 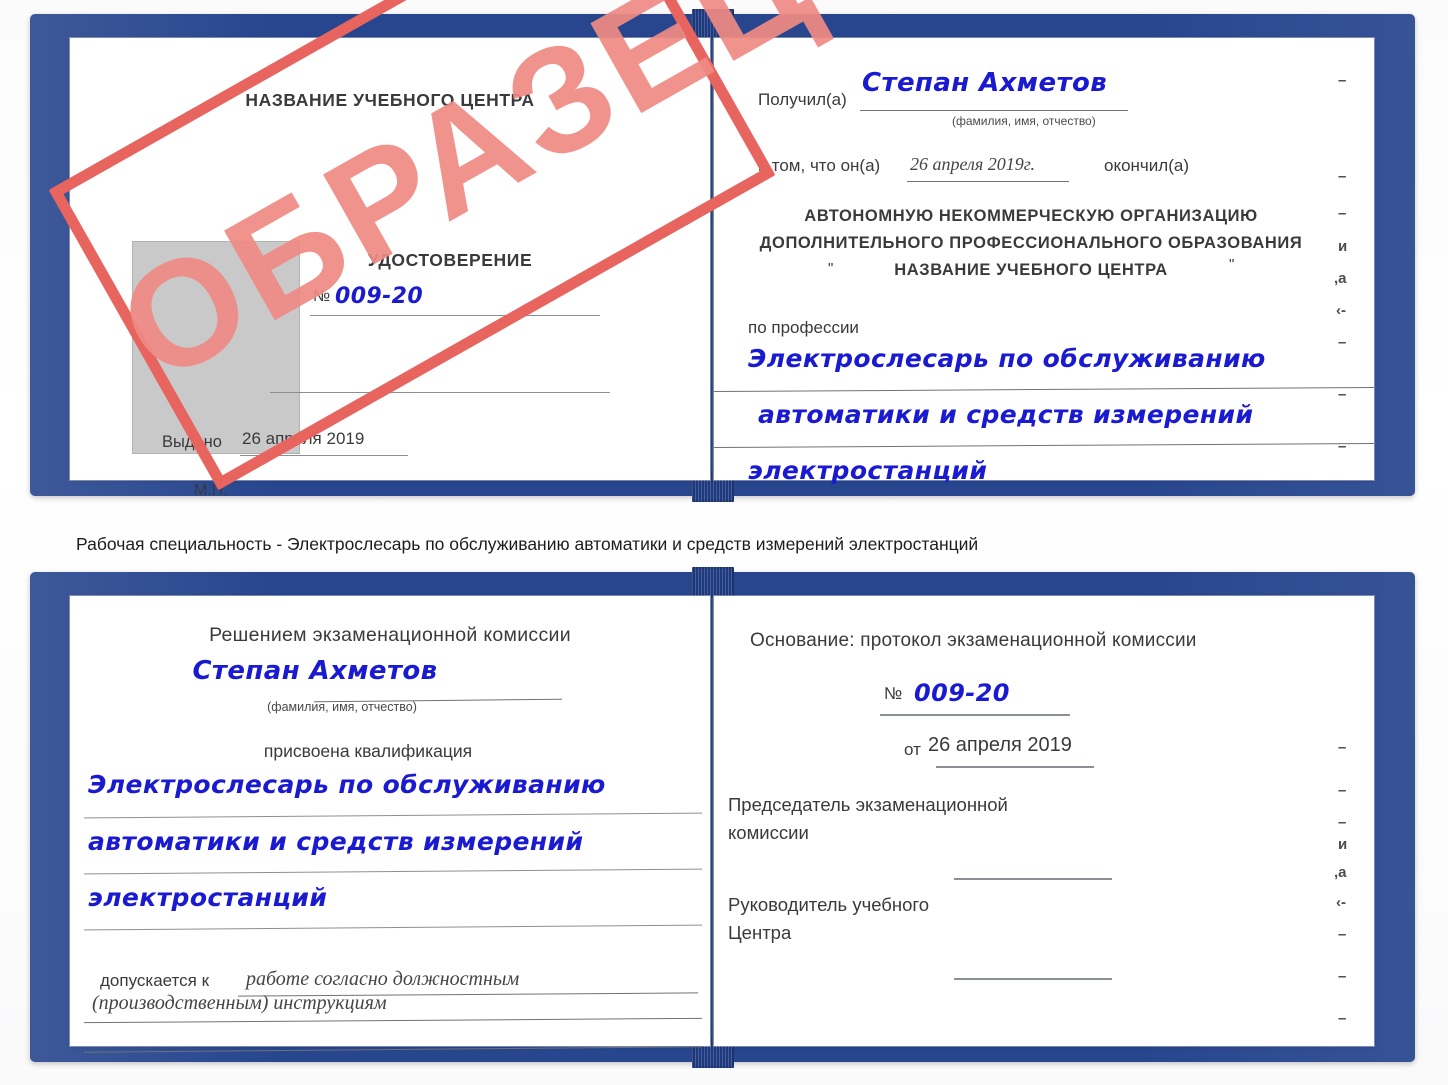 What do you see at coordinates (155, 980) in the screenshot?
I see `allowed-label: допускается к` at bounding box center [155, 980].